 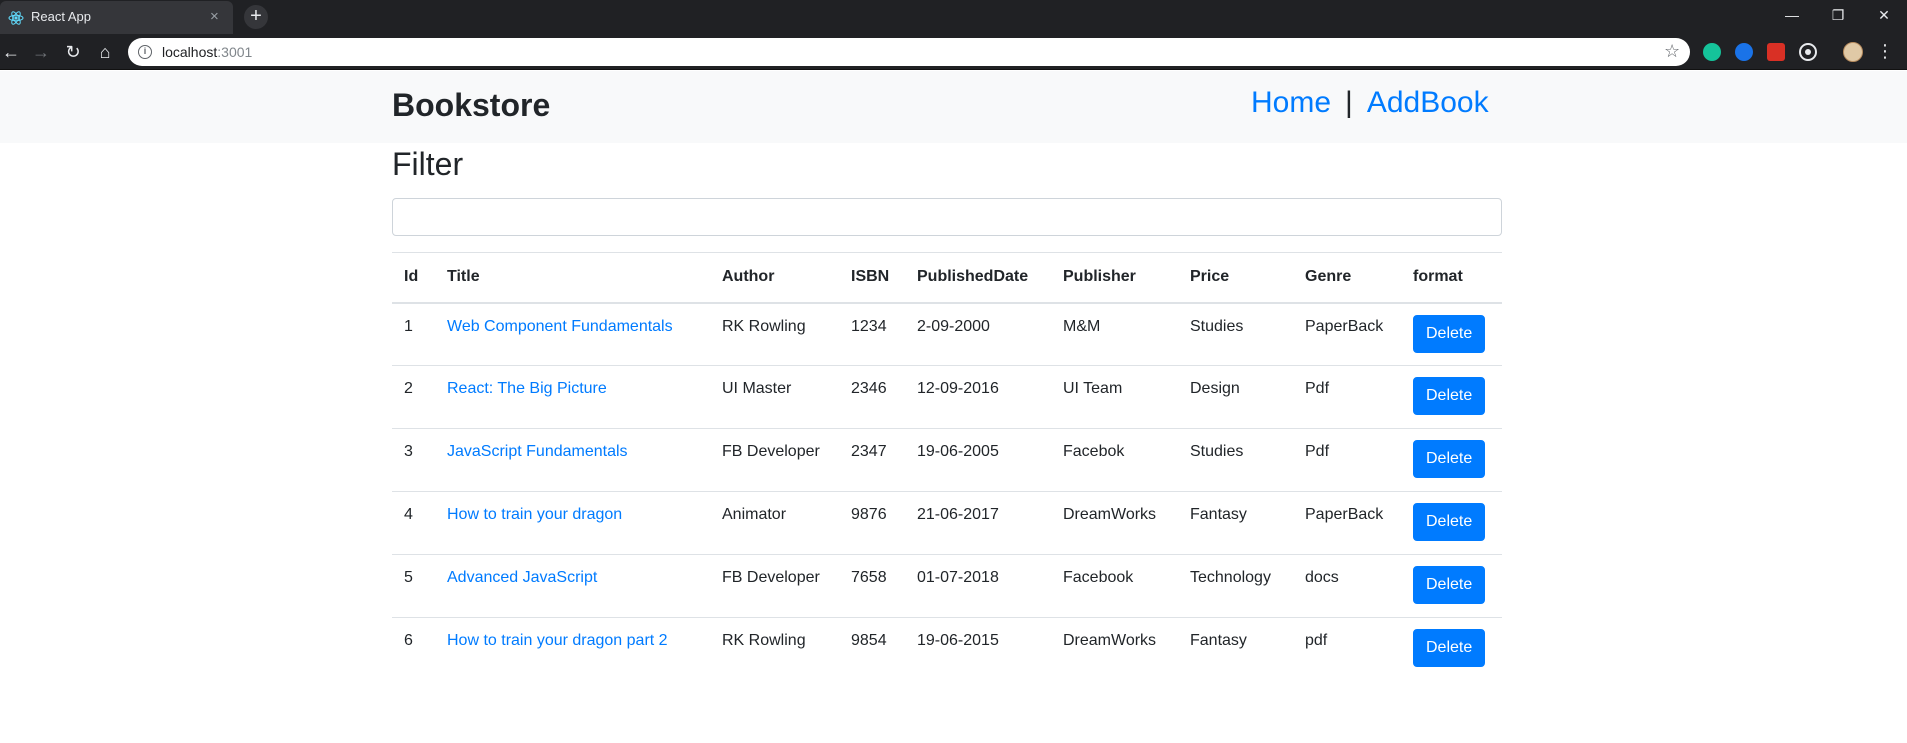 I want to click on cell-title: How to train your dragon part 2, so click(x=572, y=649).